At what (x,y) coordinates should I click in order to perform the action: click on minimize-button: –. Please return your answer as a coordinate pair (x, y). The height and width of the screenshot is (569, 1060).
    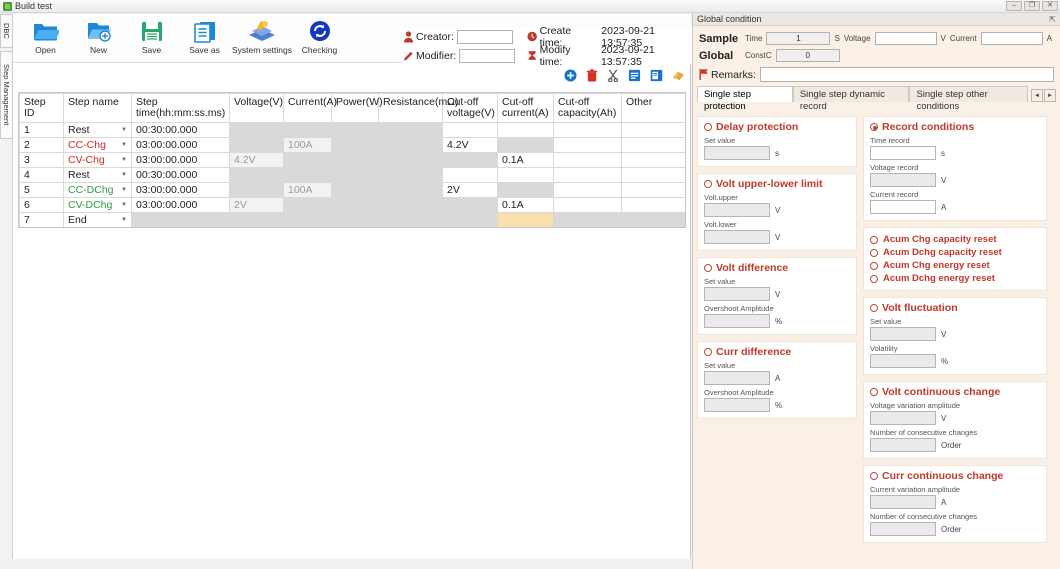
    Looking at the image, I should click on (1014, 6).